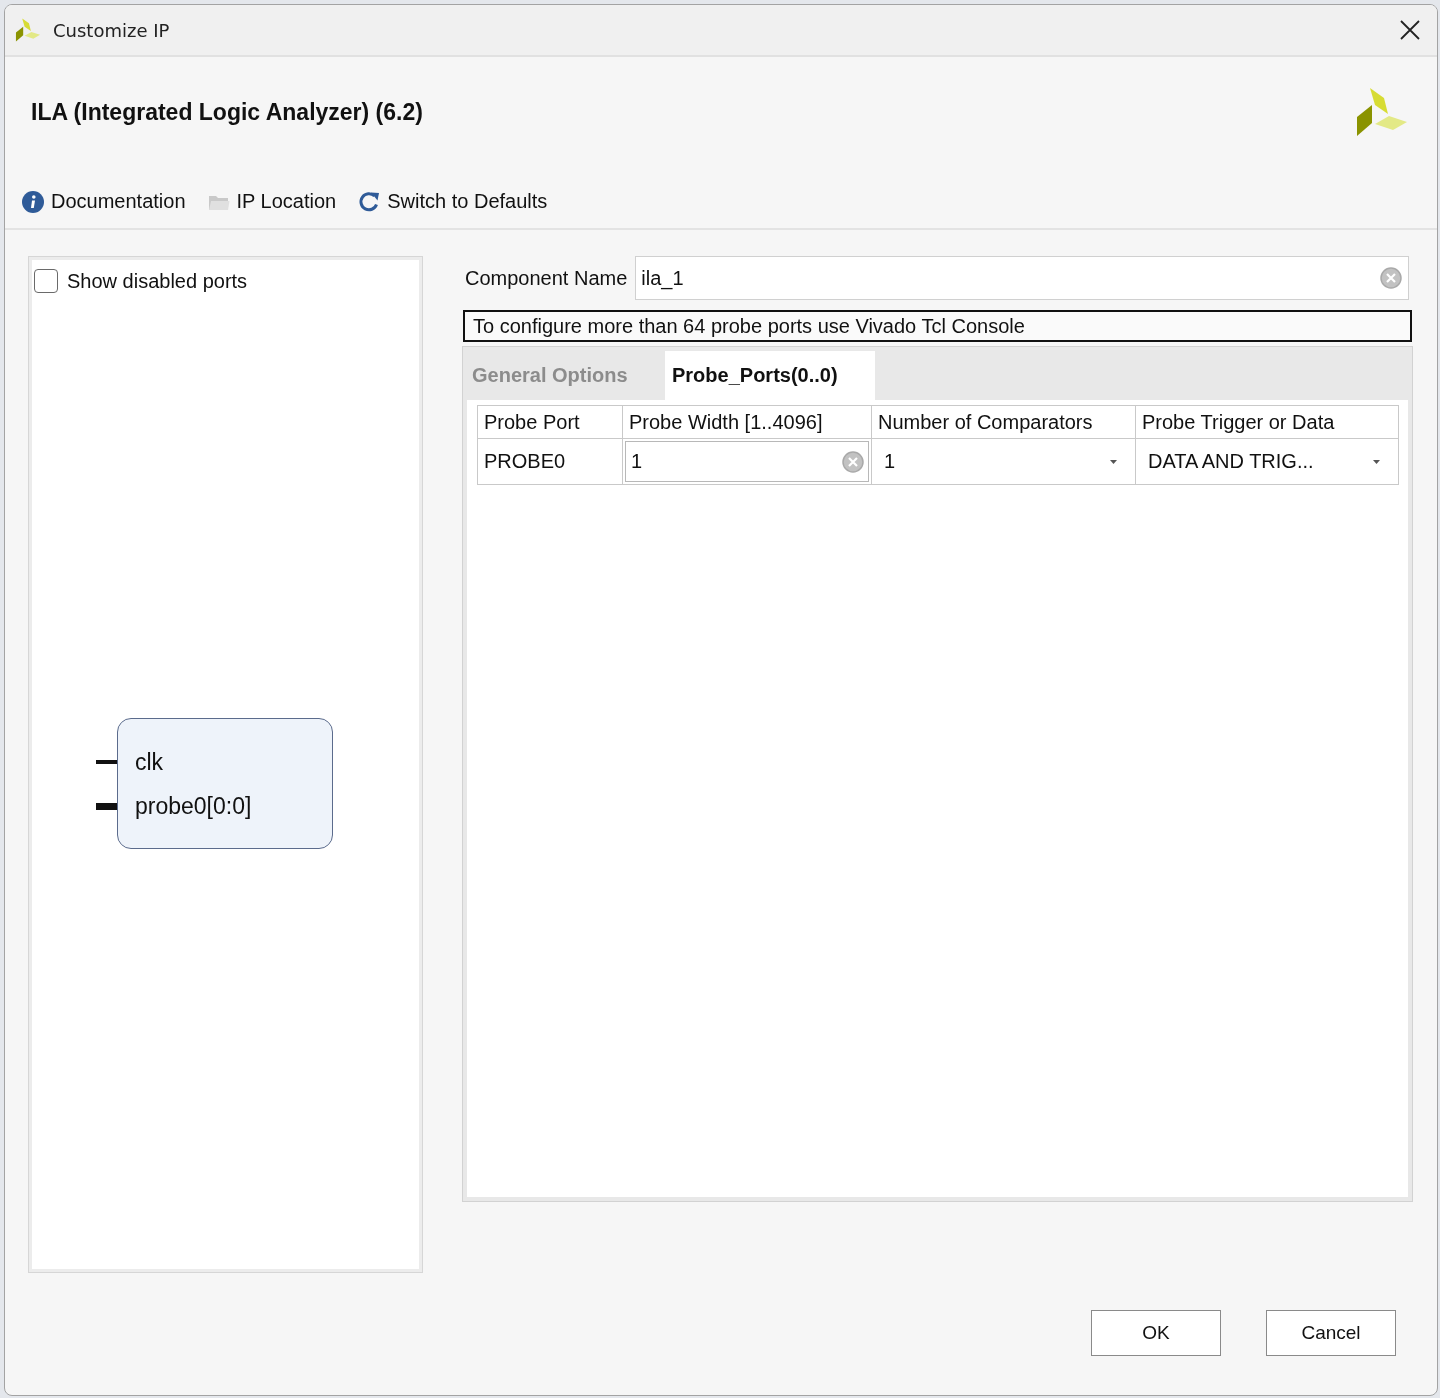 The height and width of the screenshot is (1398, 1440). Describe the element at coordinates (546, 278) in the screenshot. I see `component-name-label: Component Name` at that location.